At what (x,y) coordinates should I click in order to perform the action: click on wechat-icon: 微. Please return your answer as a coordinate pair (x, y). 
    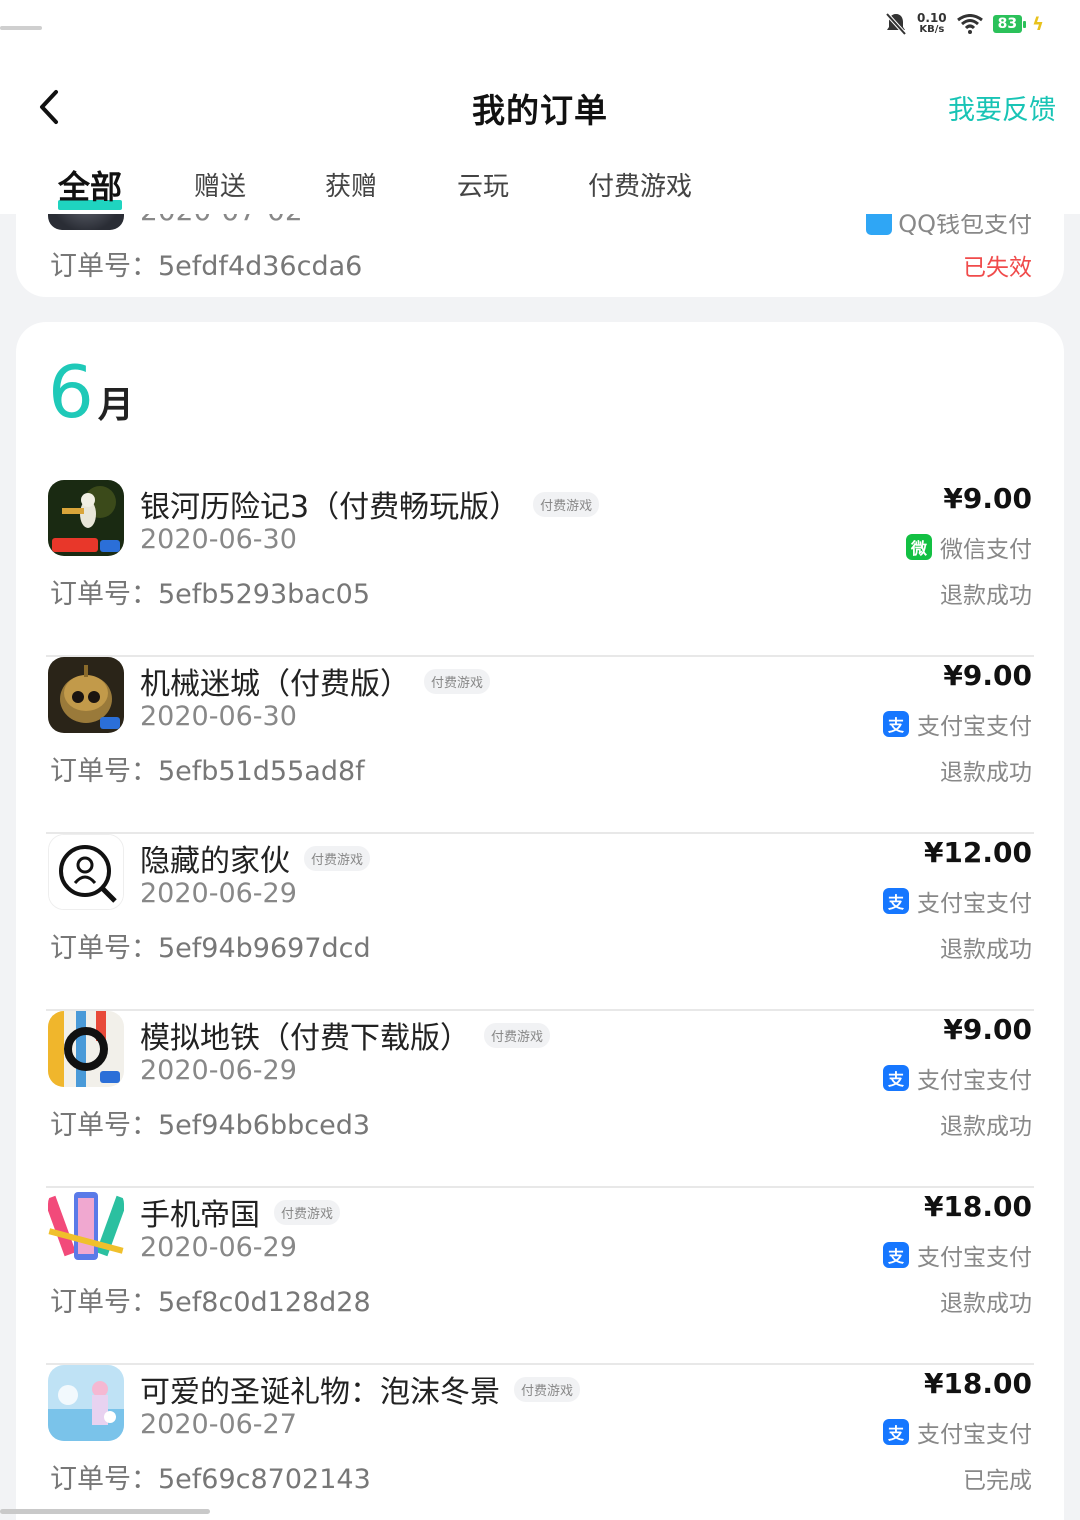
    Looking at the image, I should click on (919, 547).